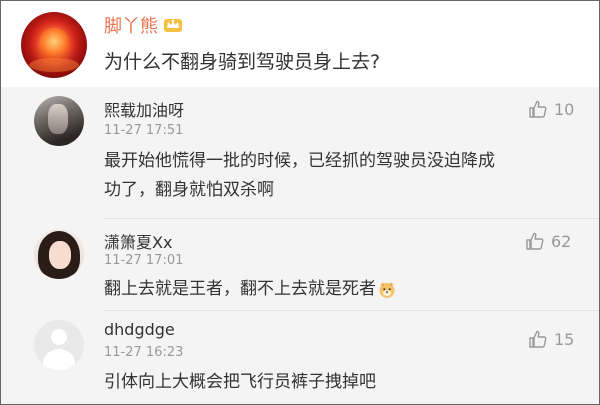 This screenshot has width=600, height=405. What do you see at coordinates (242, 62) in the screenshot?
I see `post-text: 为什么不翻身骑到驾驶员身上去?` at bounding box center [242, 62].